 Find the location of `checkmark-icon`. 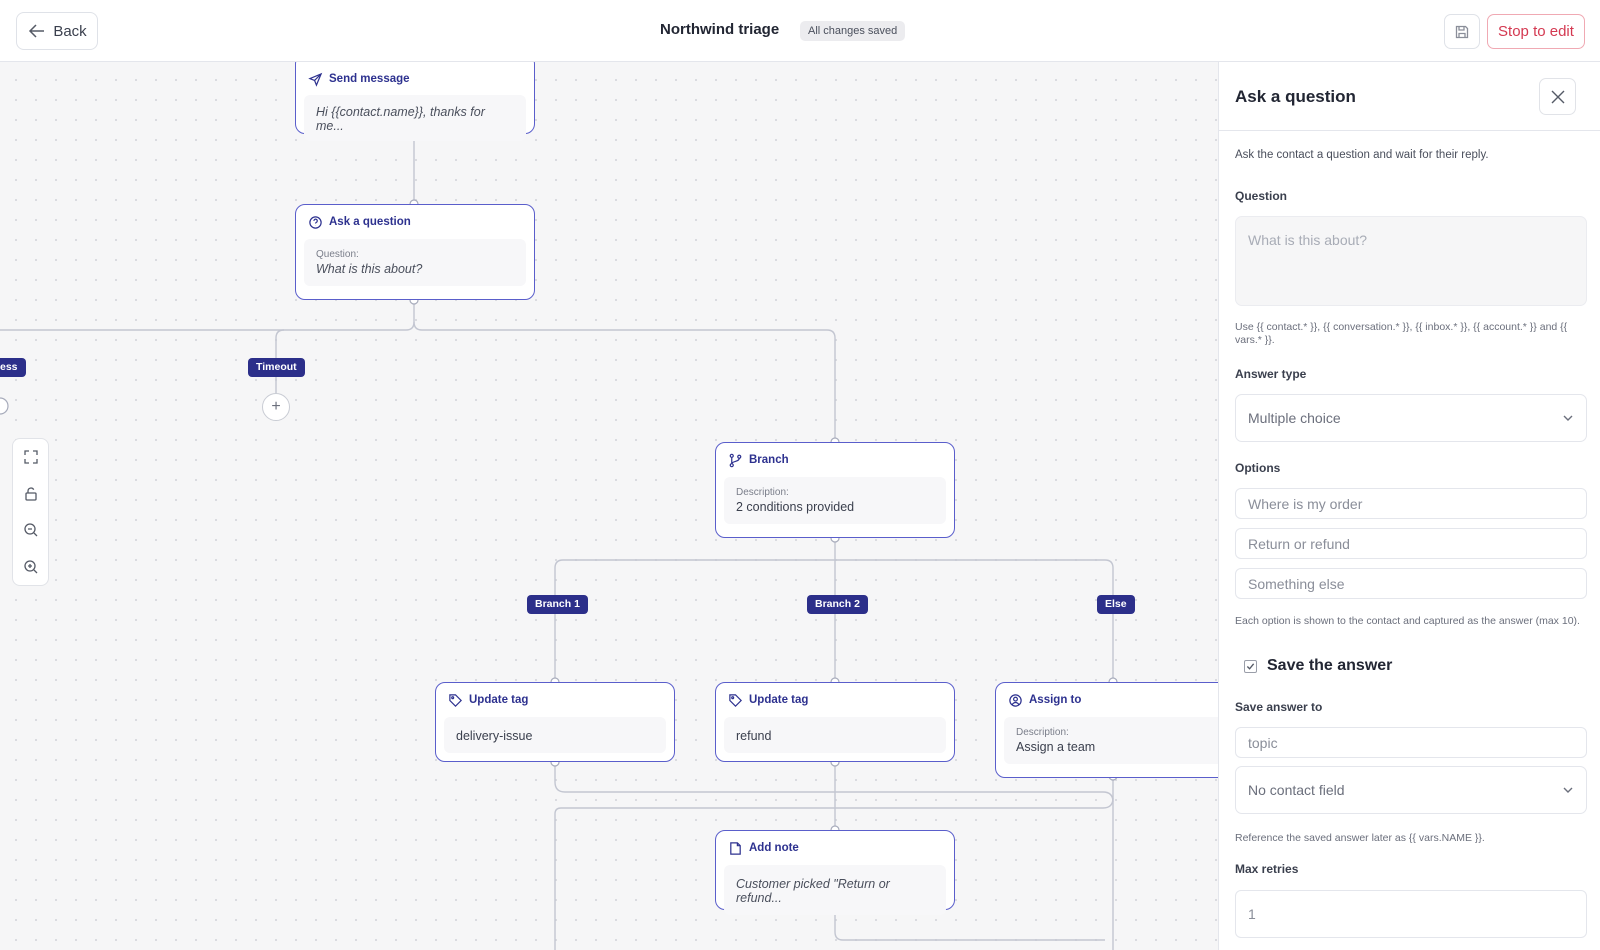

checkmark-icon is located at coordinates (1250, 666).